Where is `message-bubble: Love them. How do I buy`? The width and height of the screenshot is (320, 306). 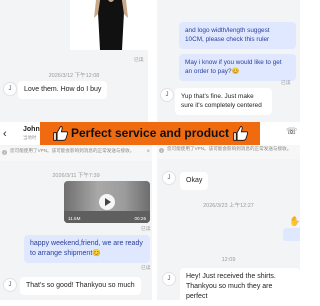 message-bubble: Love them. How do I buy is located at coordinates (63, 90).